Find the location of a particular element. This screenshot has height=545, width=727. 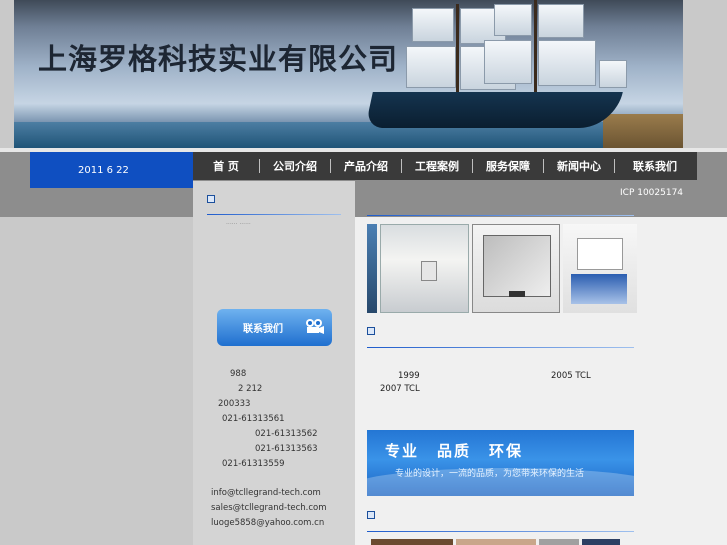

about-text: 2005 TCL is located at coordinates (571, 376).